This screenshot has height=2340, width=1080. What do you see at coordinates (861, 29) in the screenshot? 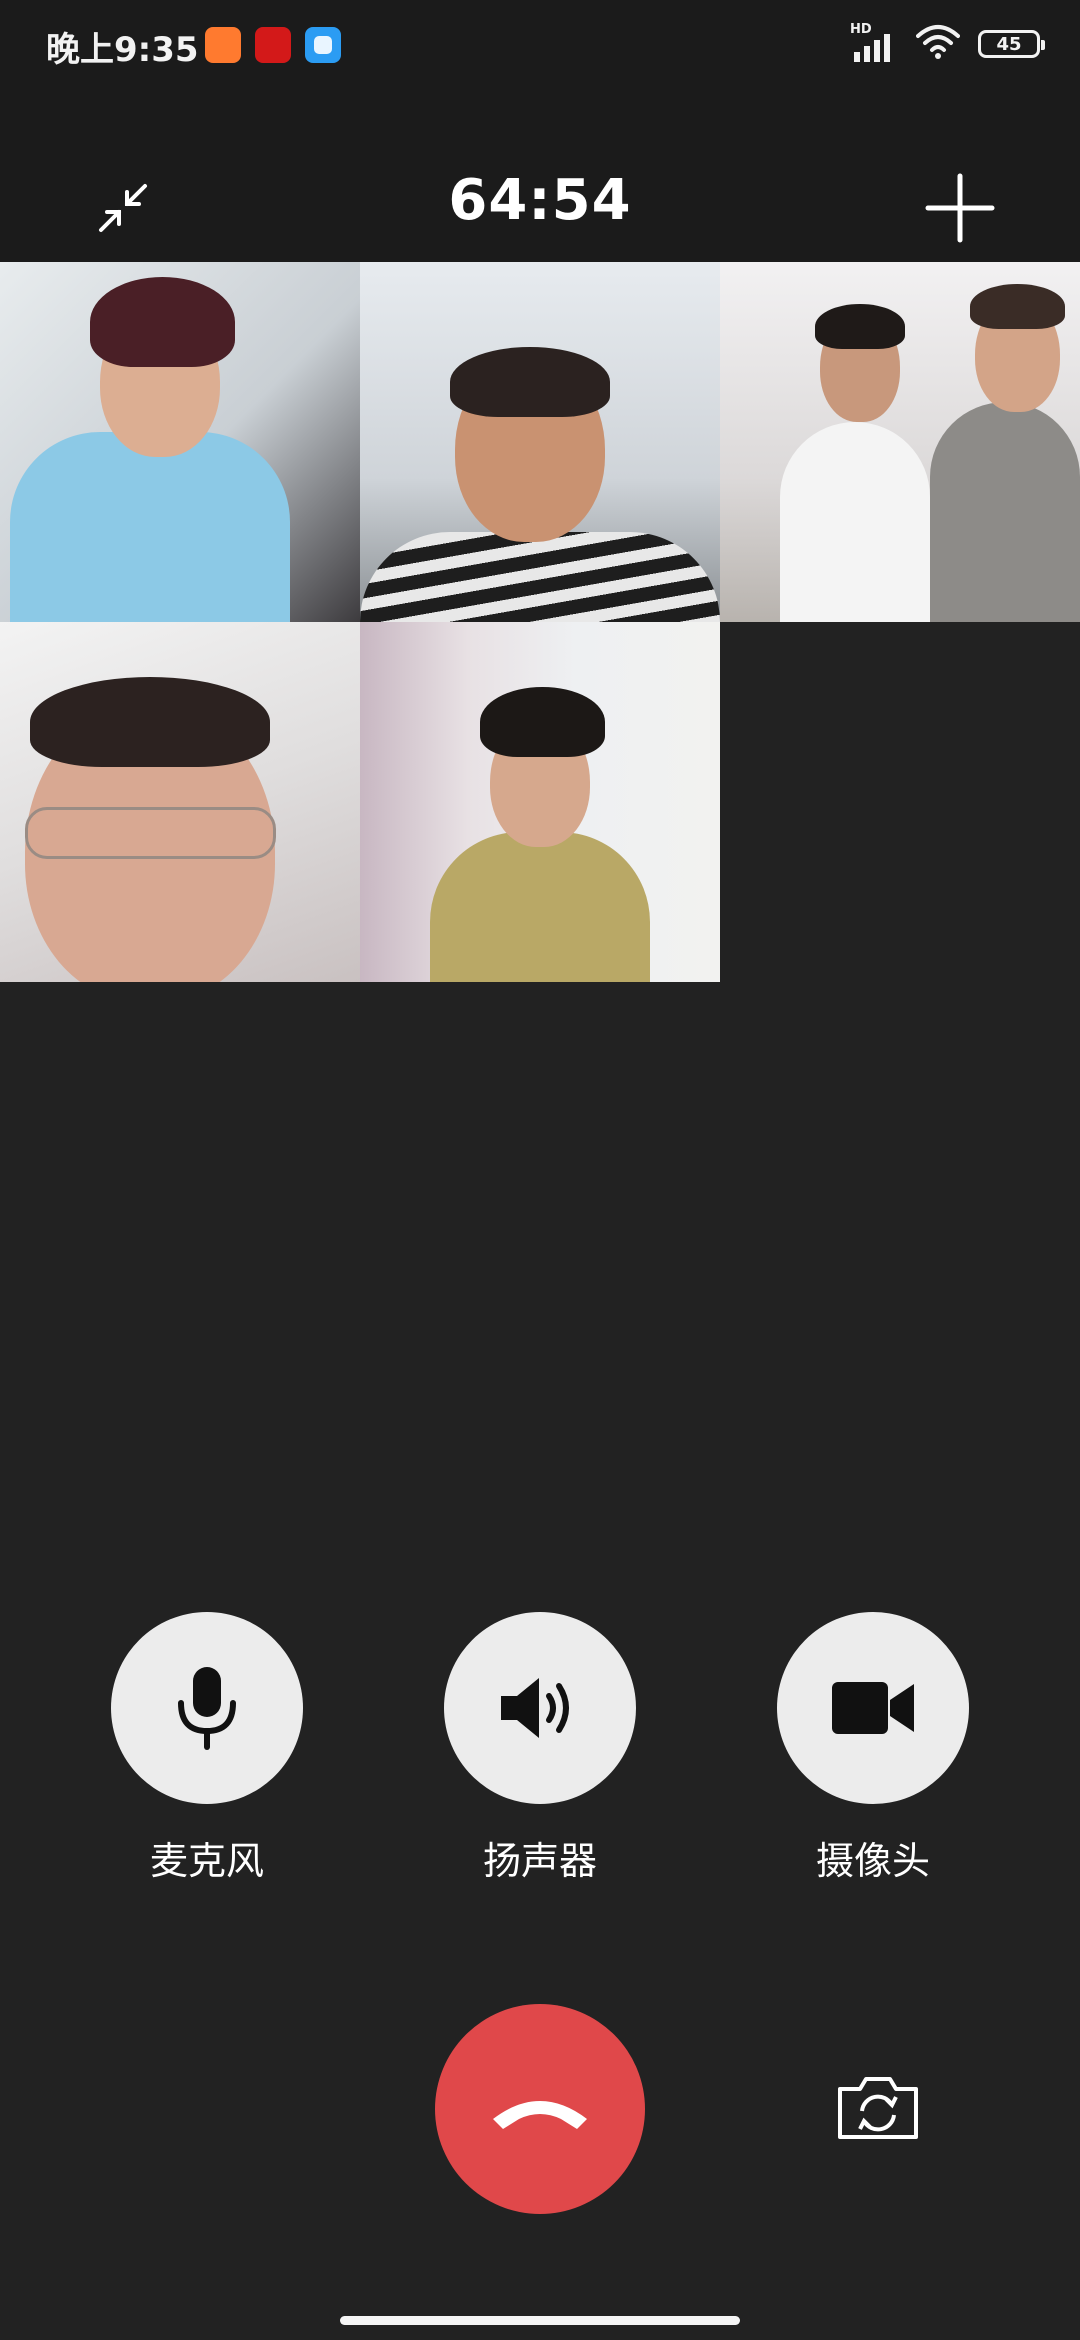
I see `network-label: HD` at bounding box center [861, 29].